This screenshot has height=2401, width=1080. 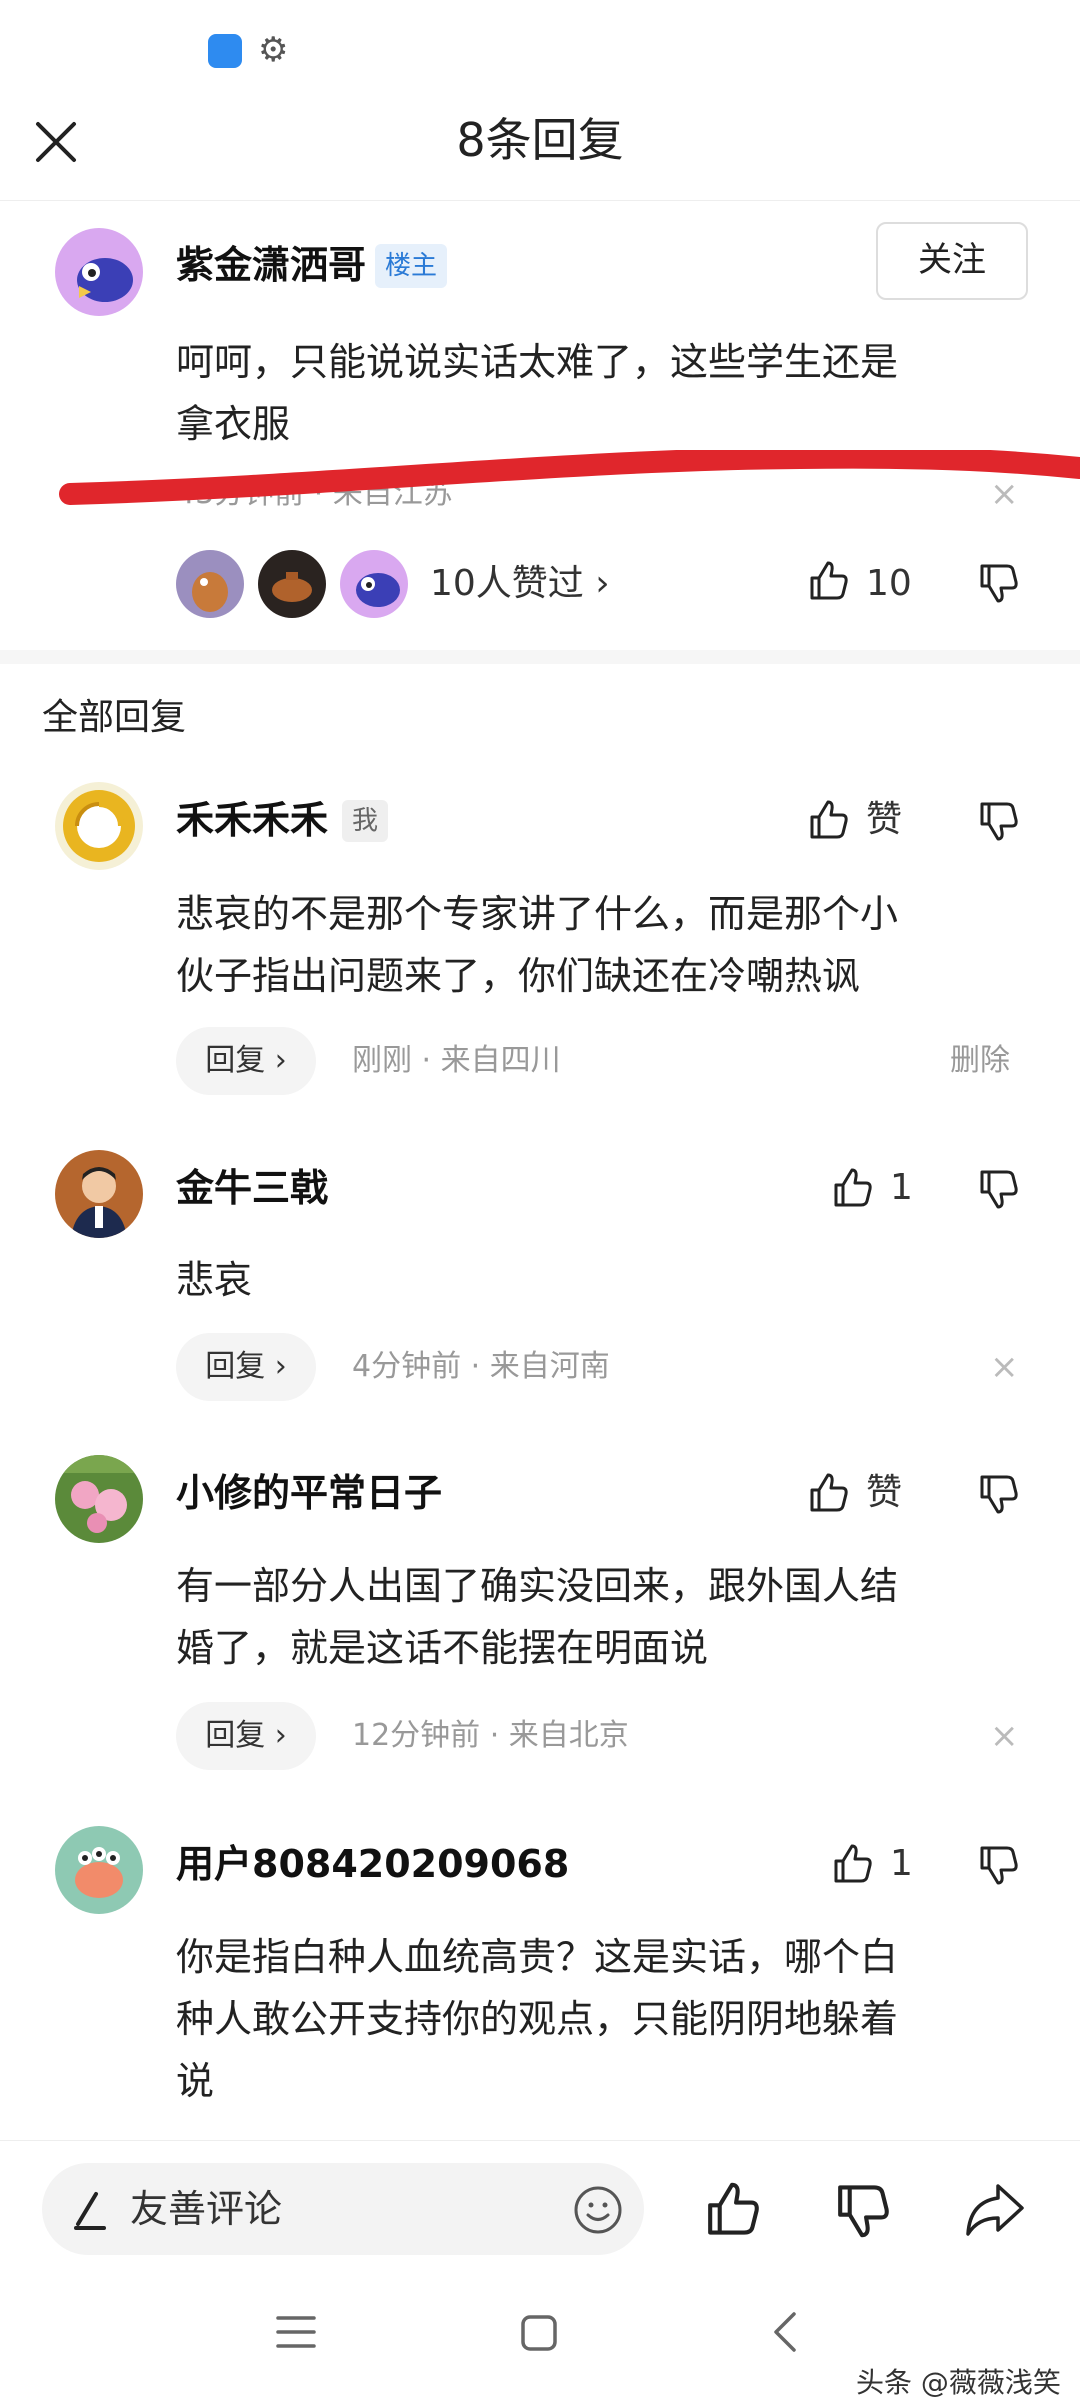 I want to click on reply-sheet-header: 8条回复, so click(x=540, y=140).